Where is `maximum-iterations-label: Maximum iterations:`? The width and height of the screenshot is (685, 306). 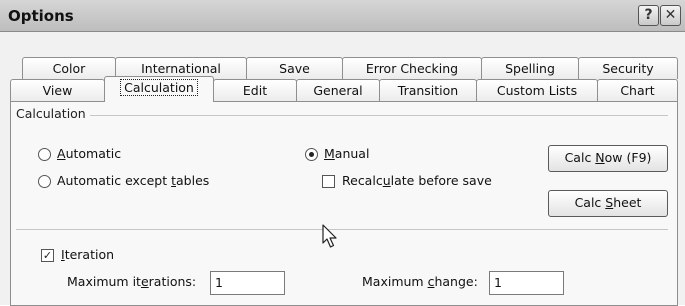
maximum-iterations-label: Maximum iterations: is located at coordinates (132, 281).